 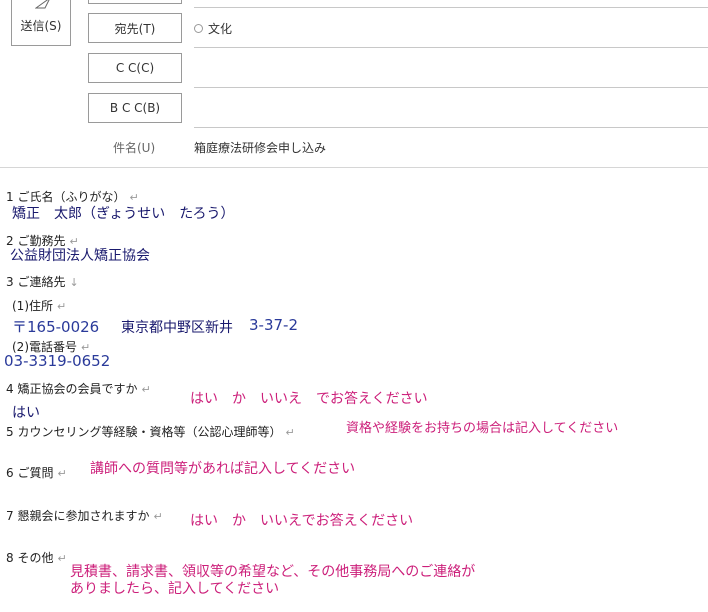 What do you see at coordinates (175, 589) in the screenshot?
I see `hint-8-line2: ありましたら、記入してください` at bounding box center [175, 589].